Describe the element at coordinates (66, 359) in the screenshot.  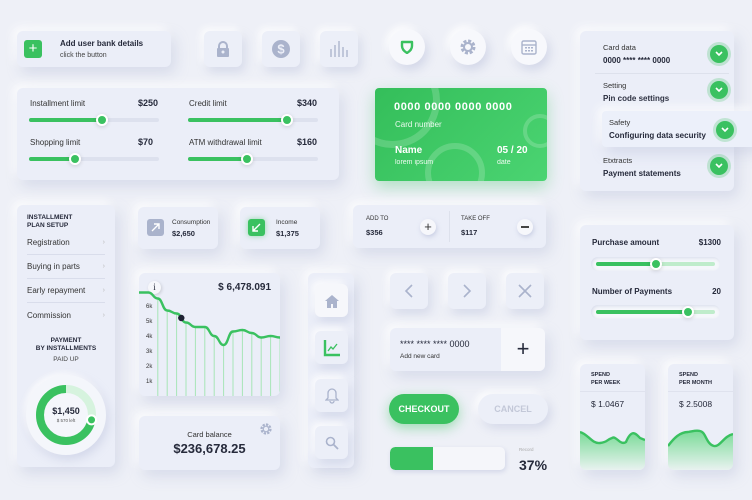
I see `paid-up-label: PAID UP` at that location.